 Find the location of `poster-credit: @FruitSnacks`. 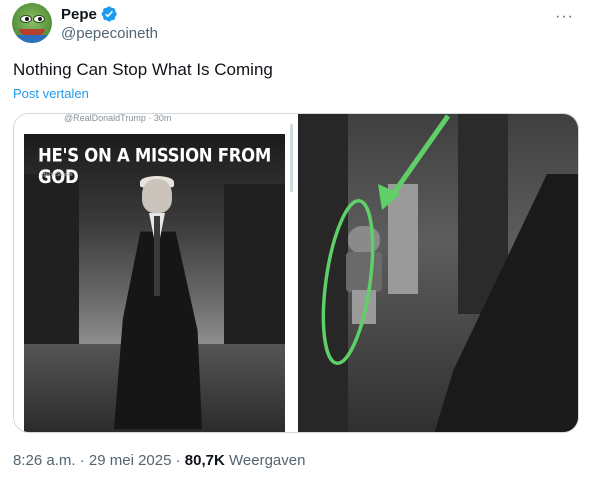

poster-credit: @FruitSnacks is located at coordinates (57, 175).